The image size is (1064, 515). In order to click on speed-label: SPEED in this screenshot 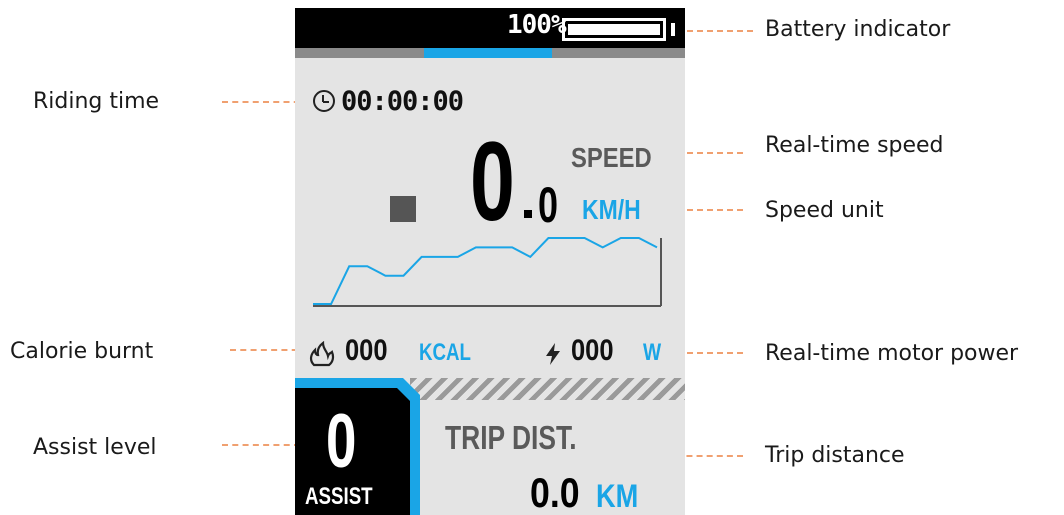, I will do `click(611, 157)`.